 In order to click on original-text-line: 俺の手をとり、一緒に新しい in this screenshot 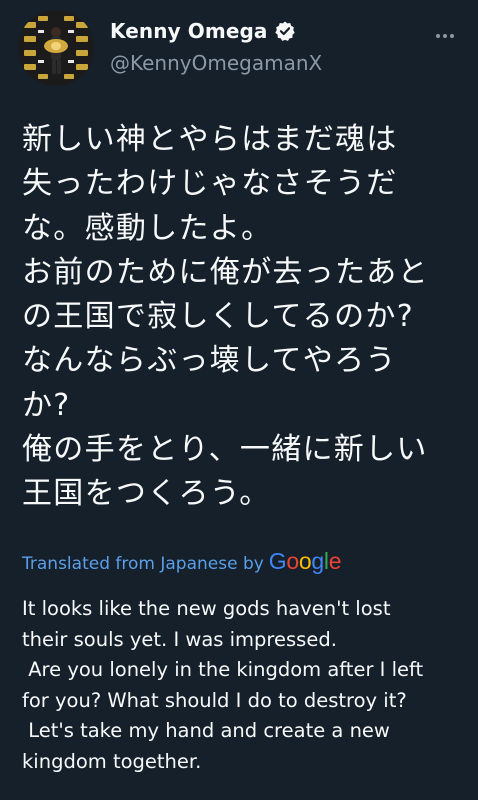, I will do `click(225, 450)`.